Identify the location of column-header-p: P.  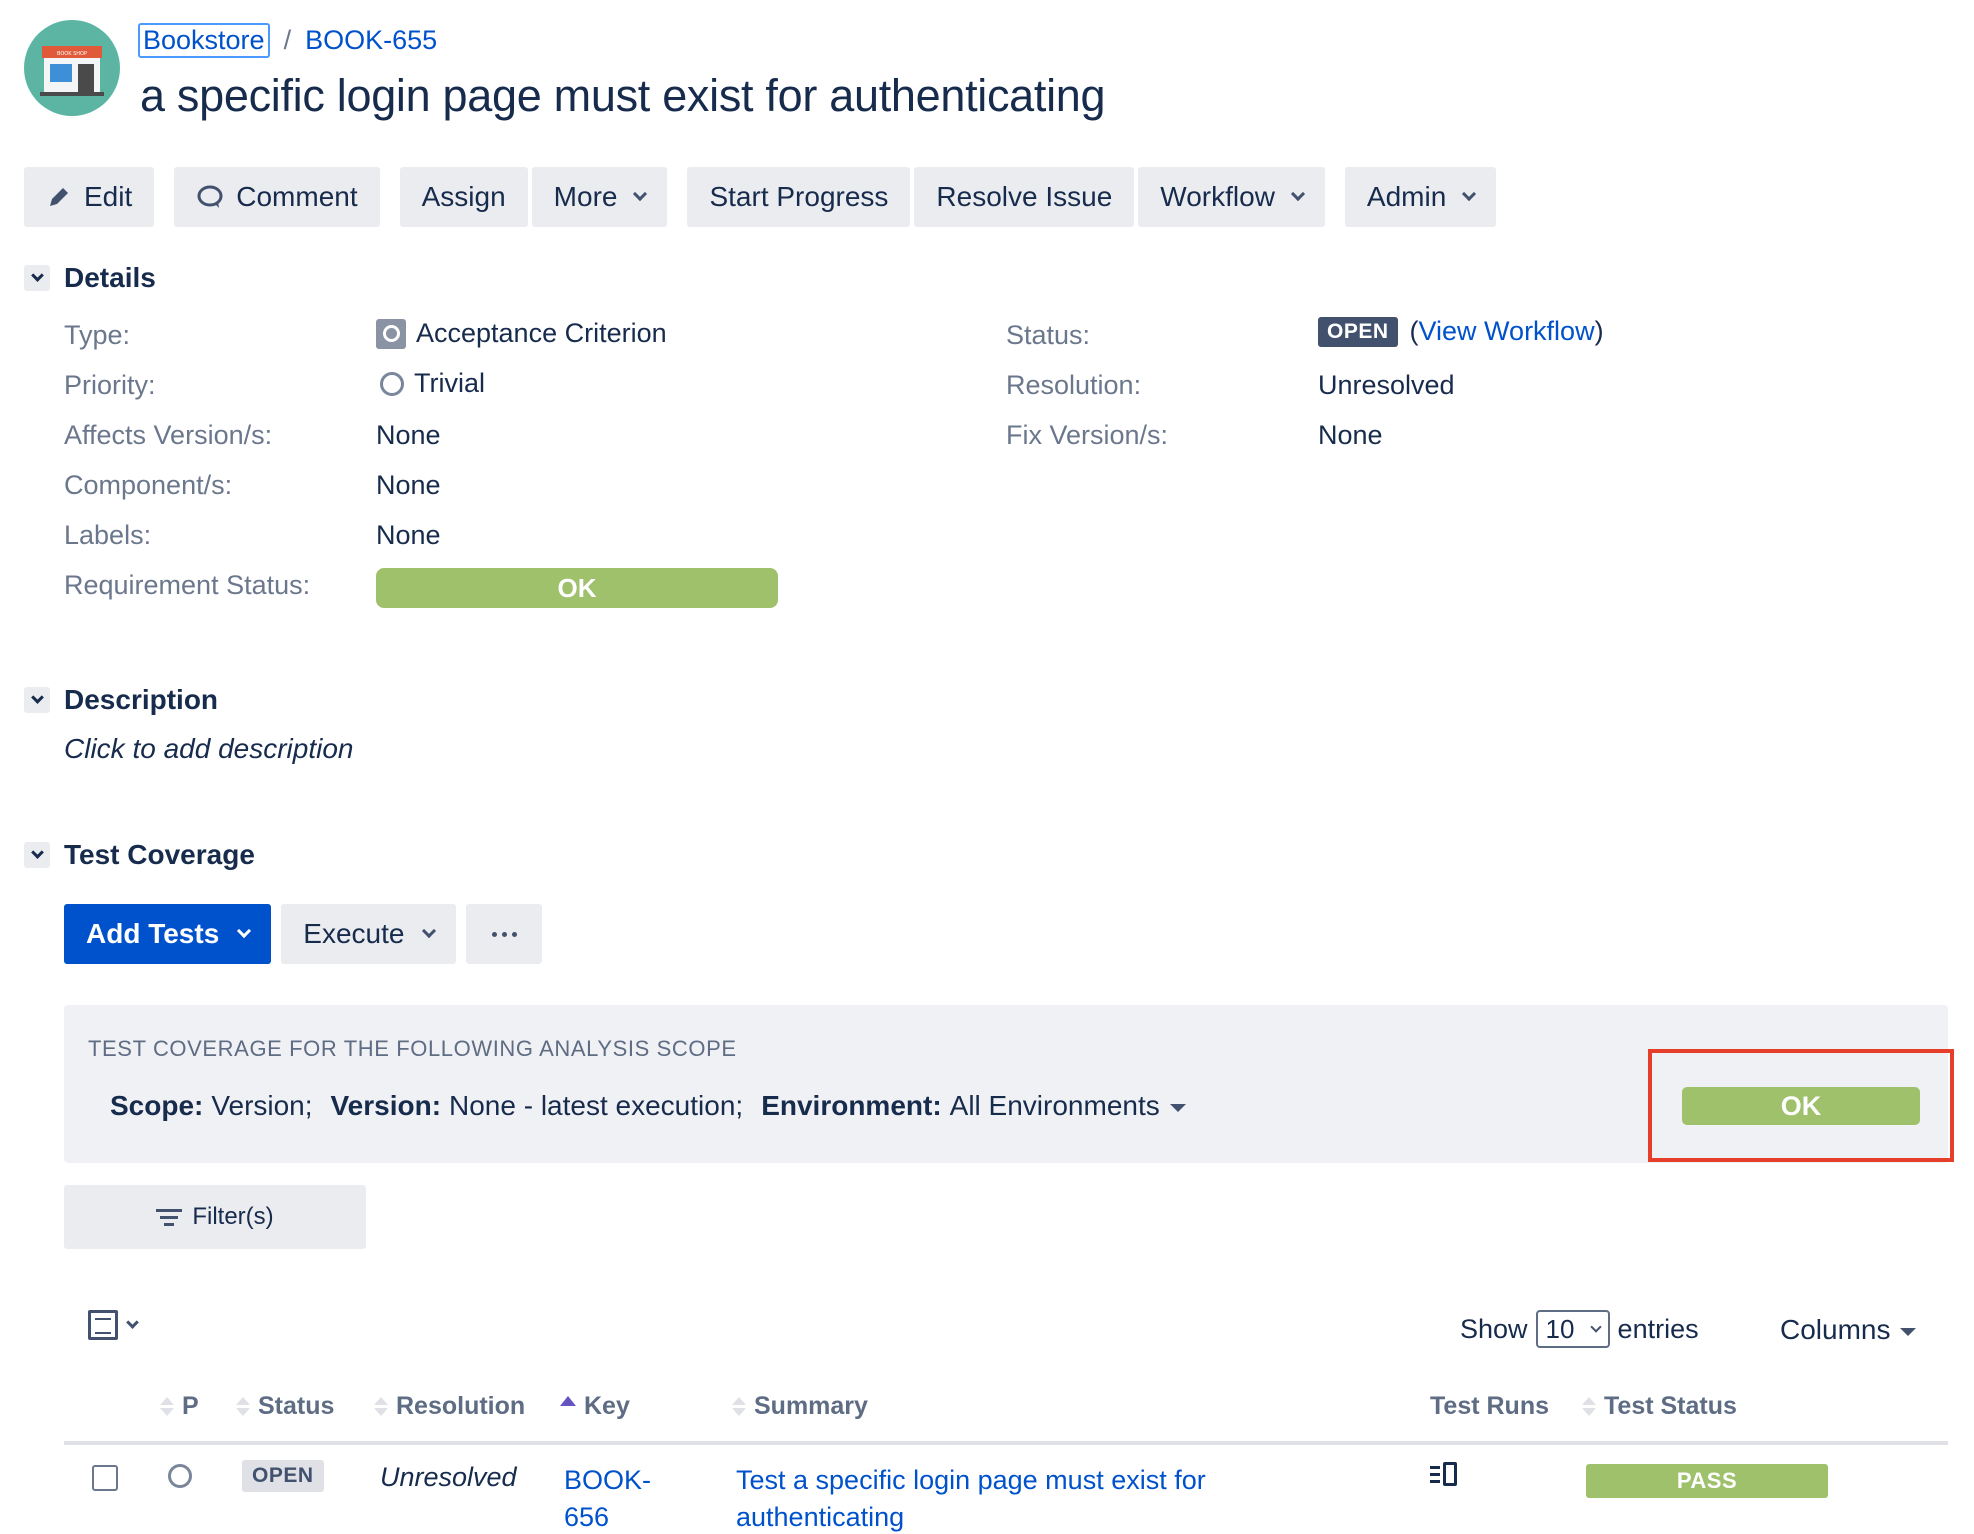
(179, 1406).